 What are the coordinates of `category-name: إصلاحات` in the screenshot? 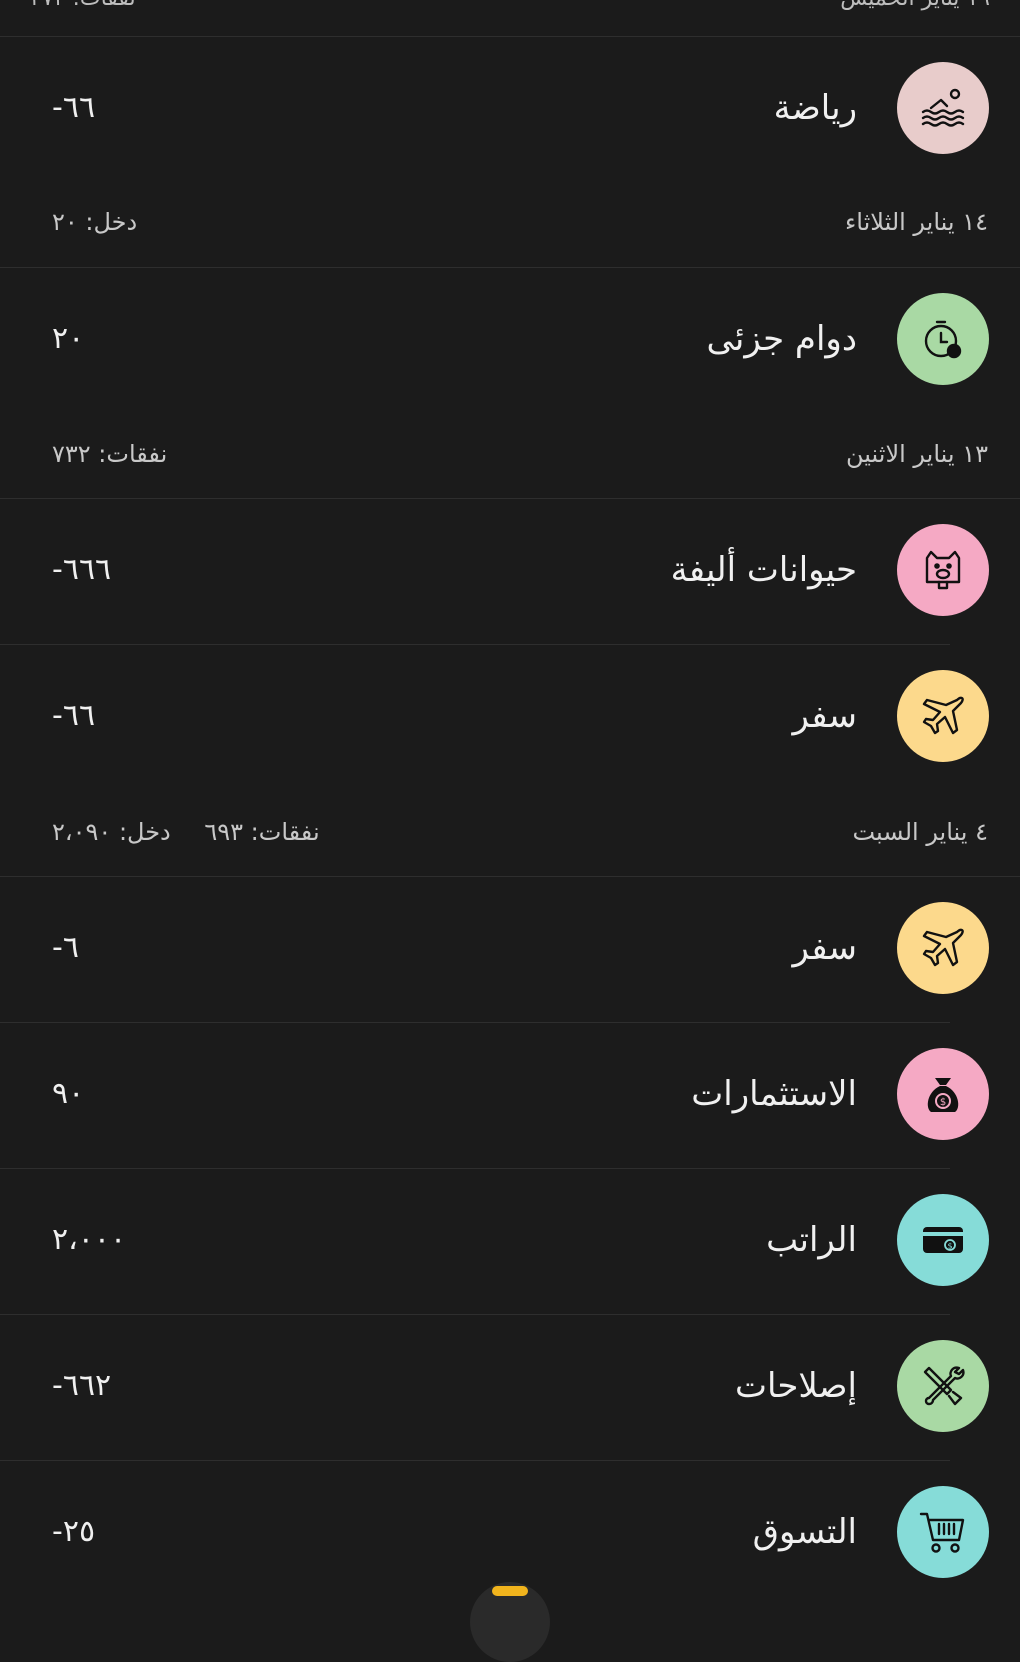 It's located at (796, 1386).